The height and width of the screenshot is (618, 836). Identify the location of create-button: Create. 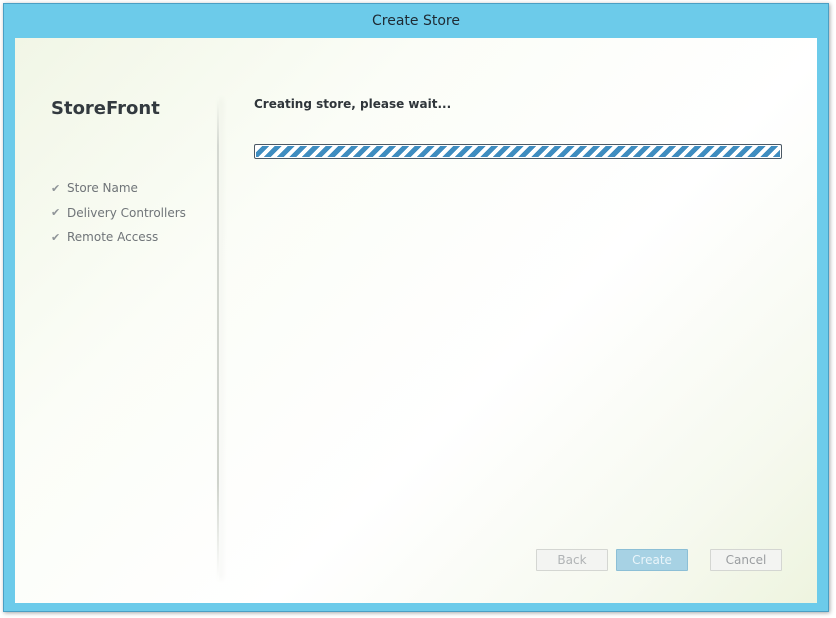
(652, 560).